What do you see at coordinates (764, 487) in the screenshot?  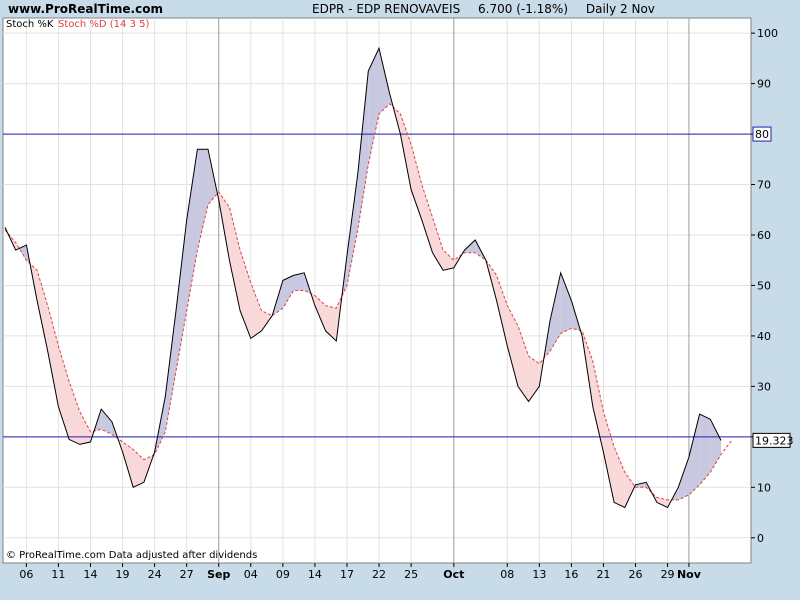 I see `y-tick-label: 10` at bounding box center [764, 487].